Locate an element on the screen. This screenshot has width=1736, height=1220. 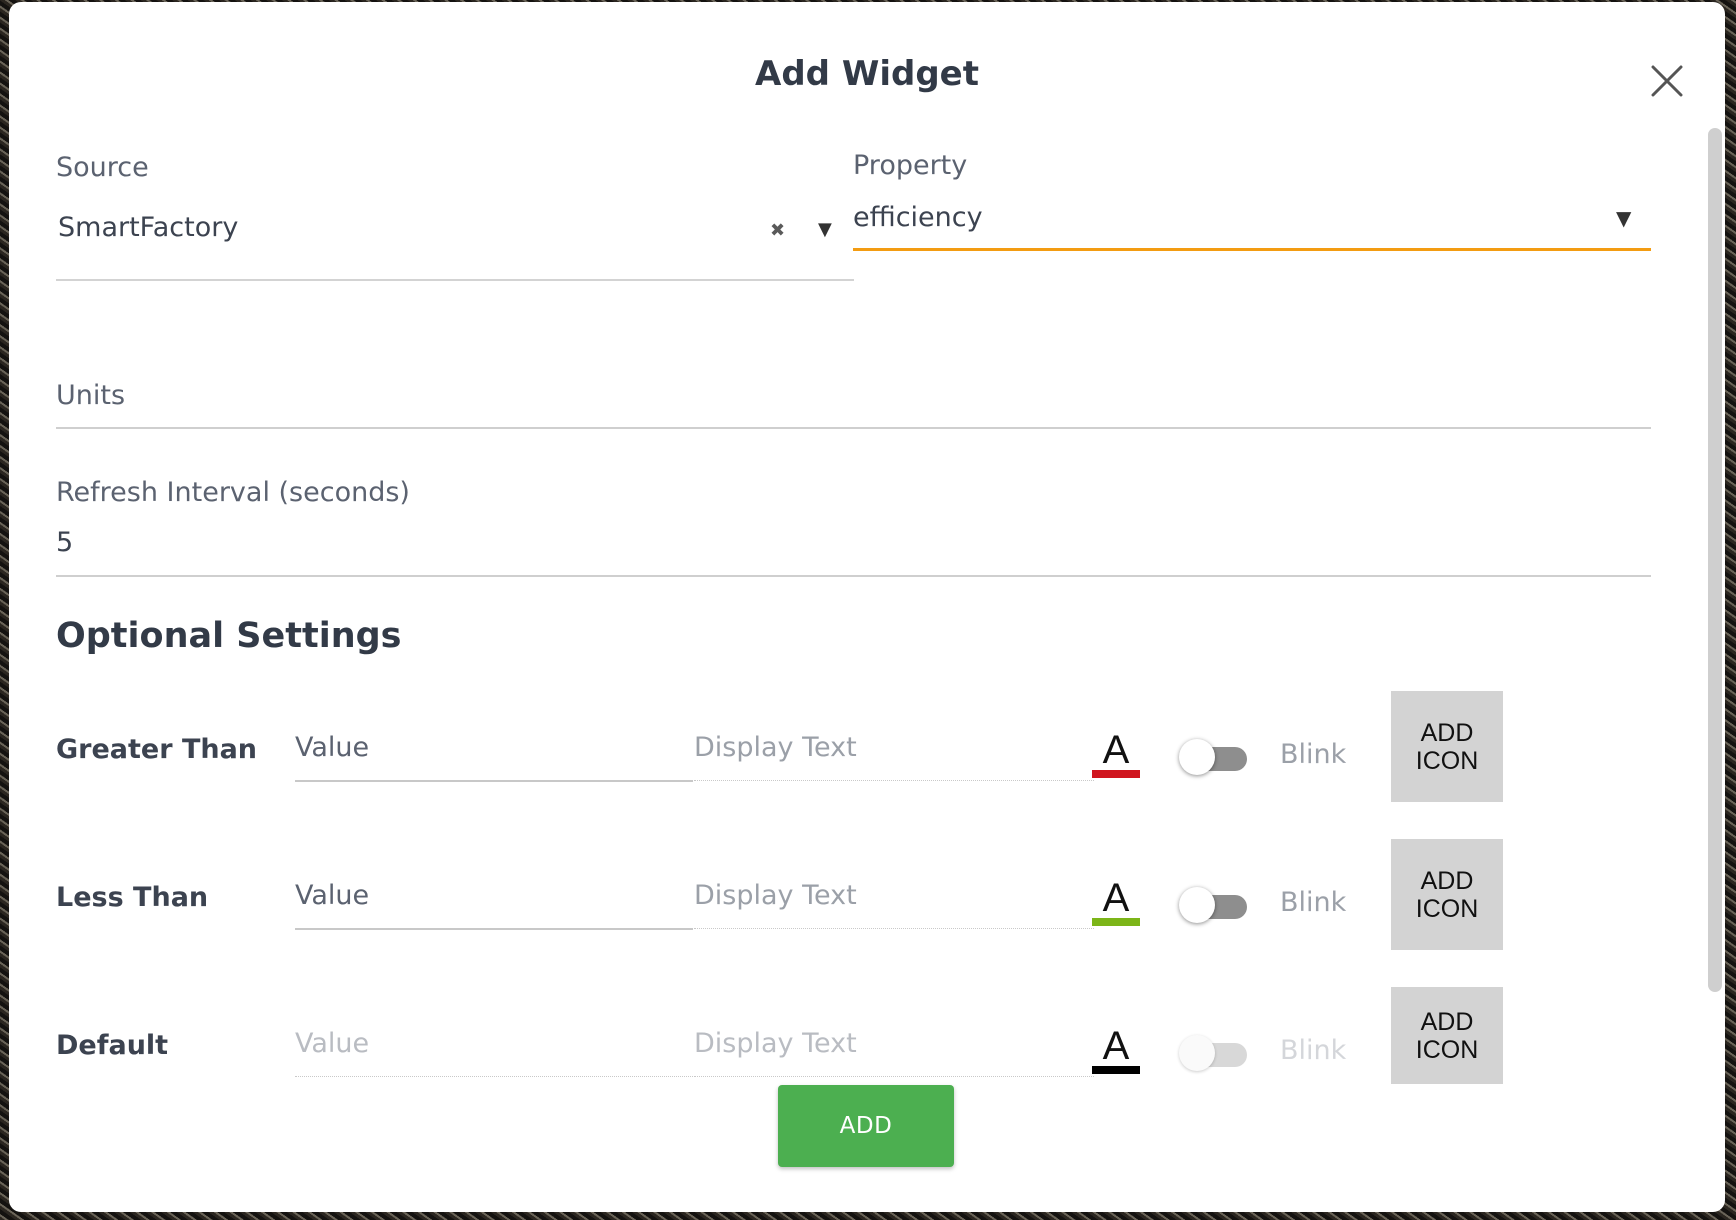
units-underline is located at coordinates (853, 428).